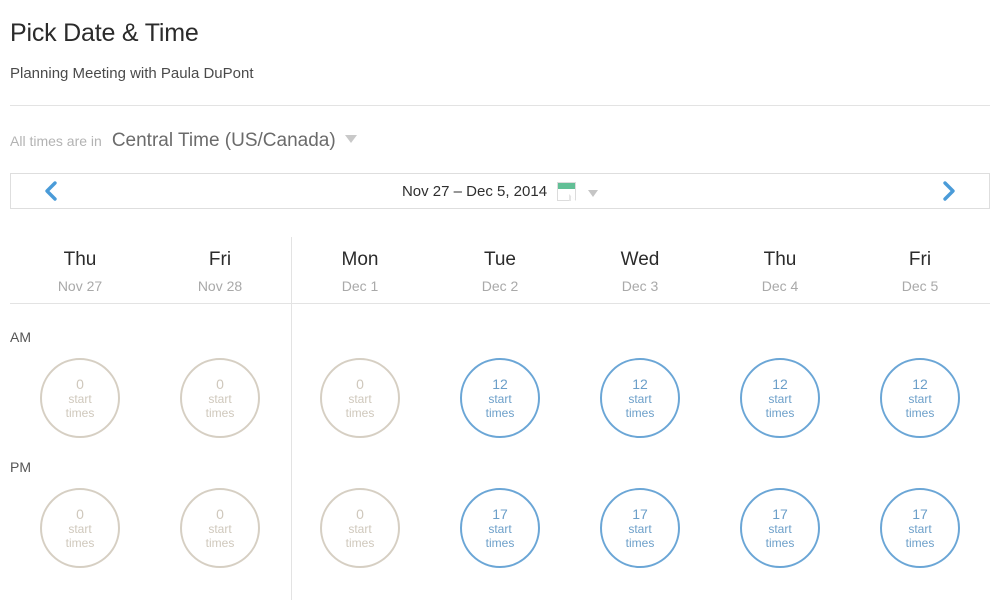 Image resolution: width=1000 pixels, height=600 pixels. I want to click on chevron-left-icon, so click(51, 191).